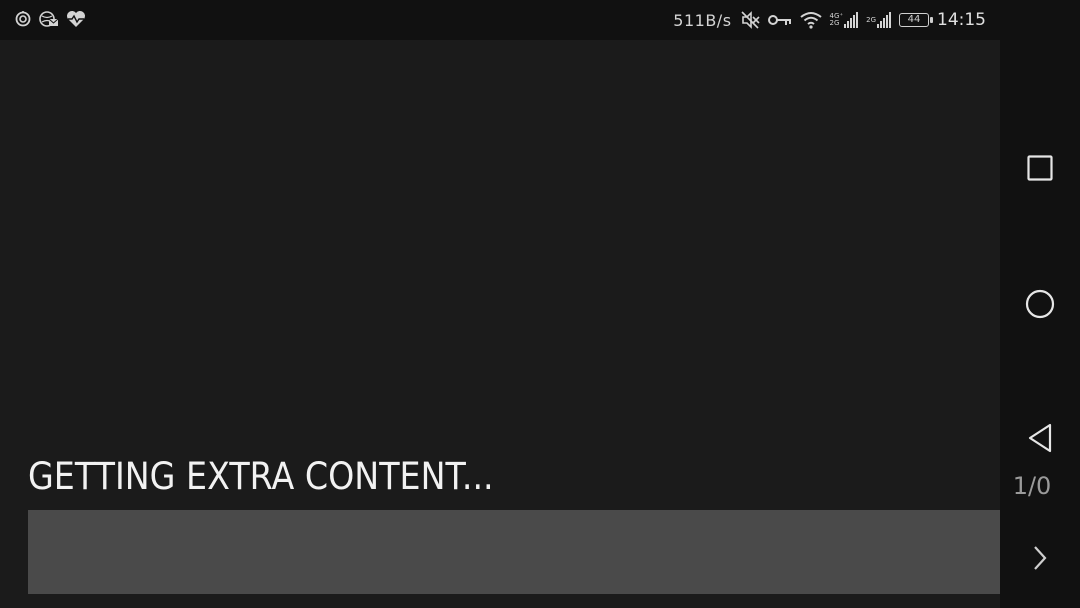  What do you see at coordinates (961, 20) in the screenshot?
I see `clock: 14:15` at bounding box center [961, 20].